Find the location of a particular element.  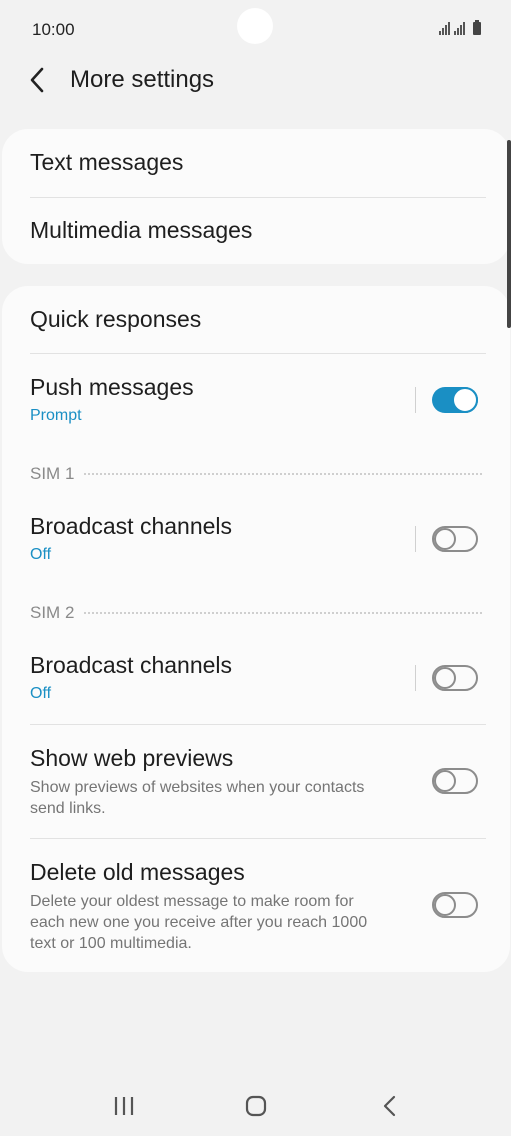

status-bar: 10:00 is located at coordinates (255, 30).